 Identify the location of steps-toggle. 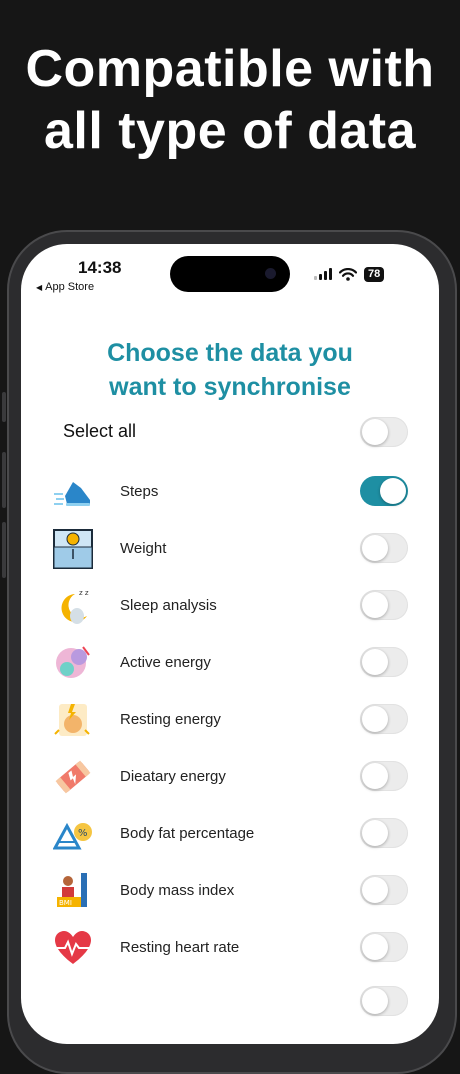
(384, 491).